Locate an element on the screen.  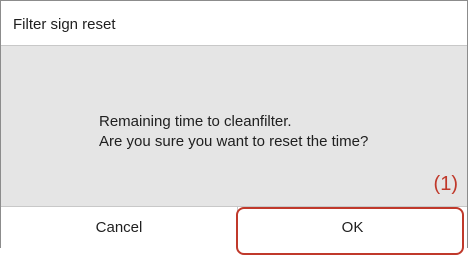
dialog-title: Filter sign reset is located at coordinates (64, 24).